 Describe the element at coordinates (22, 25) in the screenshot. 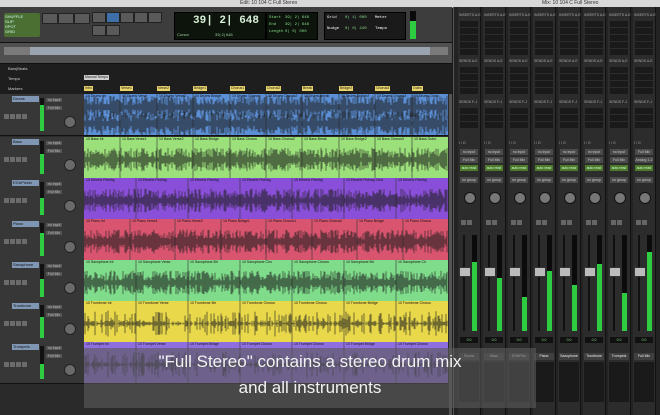

I see `edit-mode-selector: SHUFFLE SLIP SPOT GRID` at that location.